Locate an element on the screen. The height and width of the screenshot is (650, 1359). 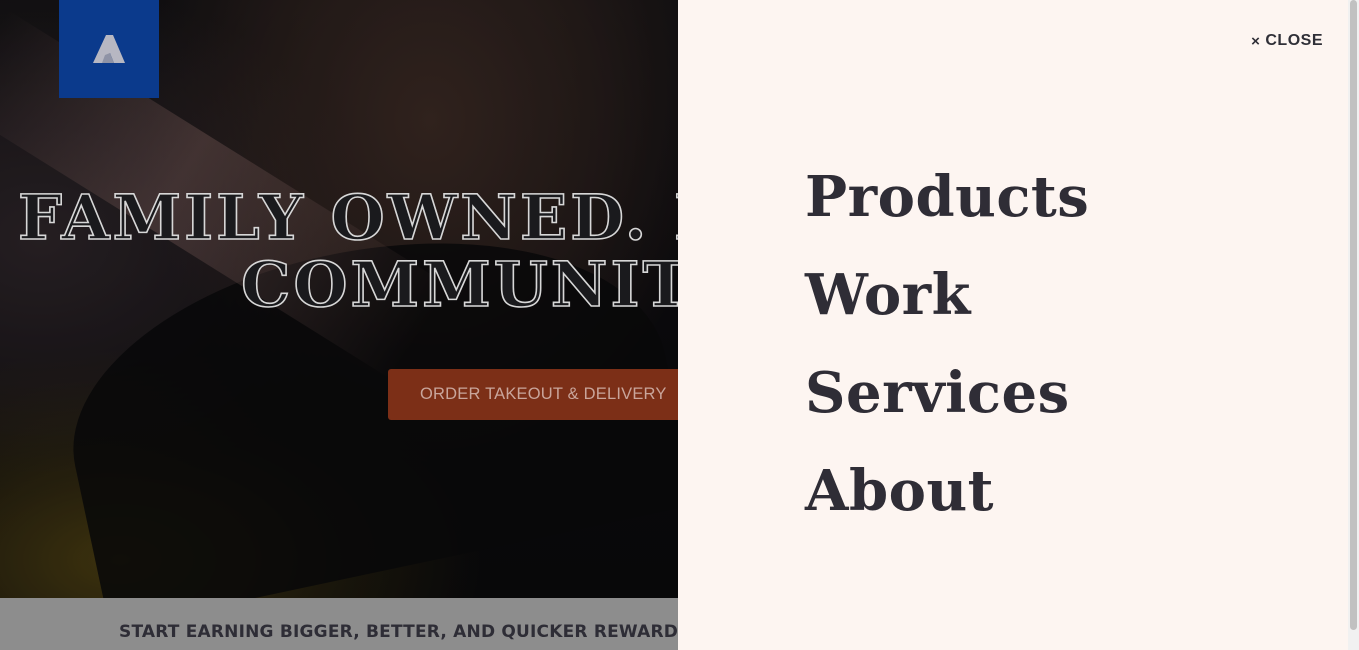
close-menu-button: × CLOSE is located at coordinates (1287, 41).